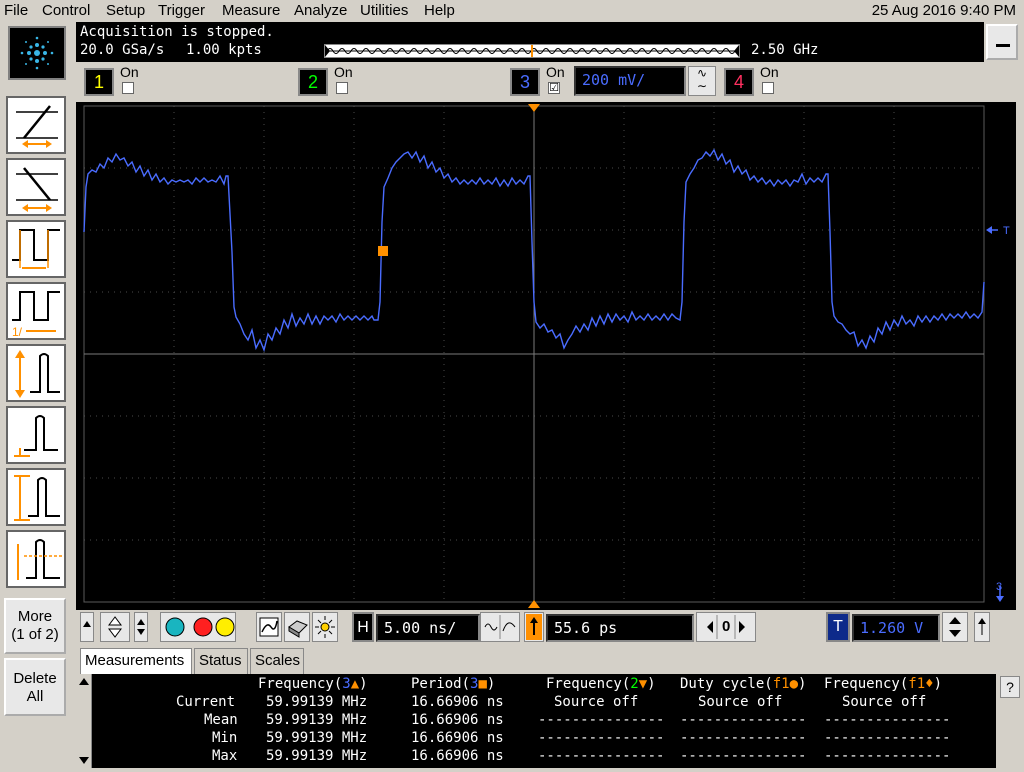 This screenshot has height=772, width=1024. What do you see at coordinates (225, 627) in the screenshot?
I see `yellow-color-icon` at bounding box center [225, 627].